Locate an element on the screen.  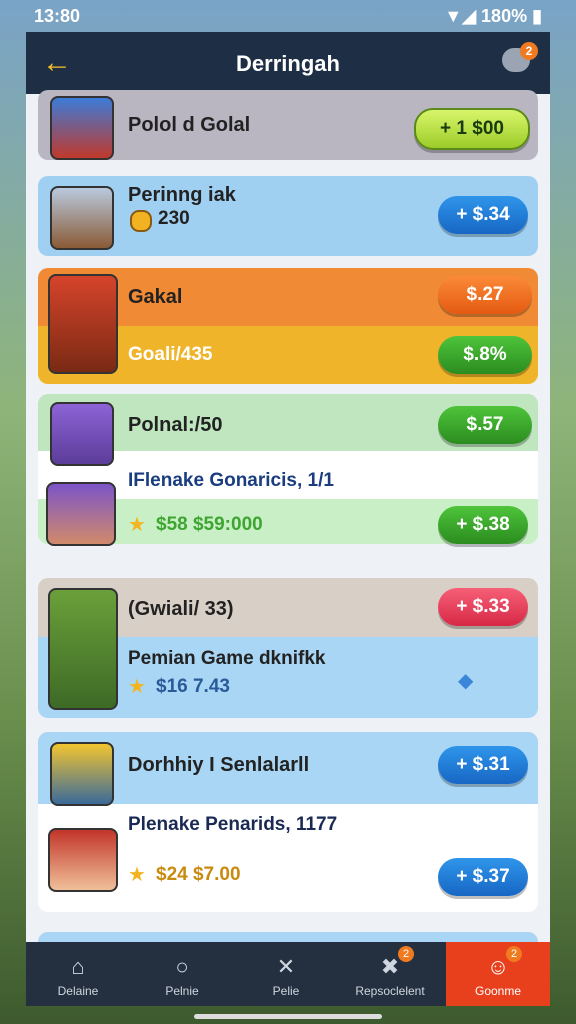
status-time: 13:80 is located at coordinates (57, 16).